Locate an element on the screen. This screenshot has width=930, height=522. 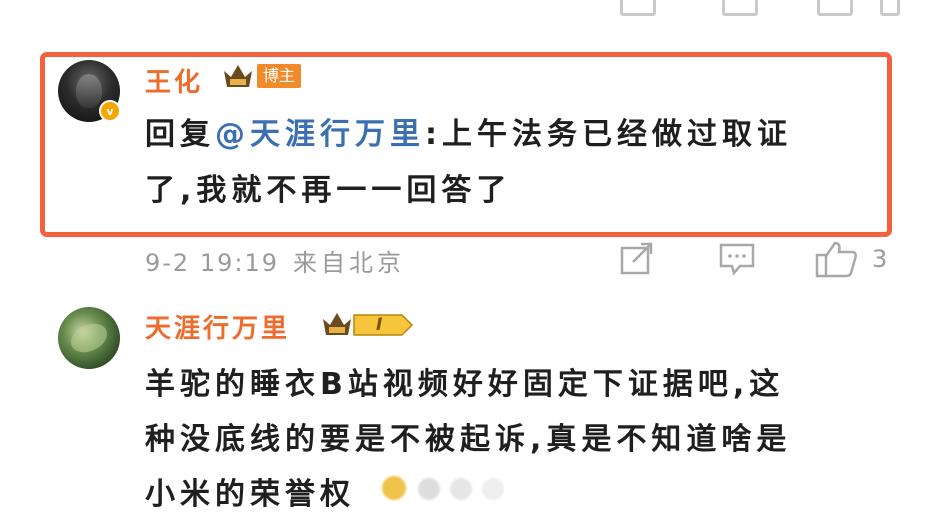
blogger-badge: 博主 is located at coordinates (279, 76).